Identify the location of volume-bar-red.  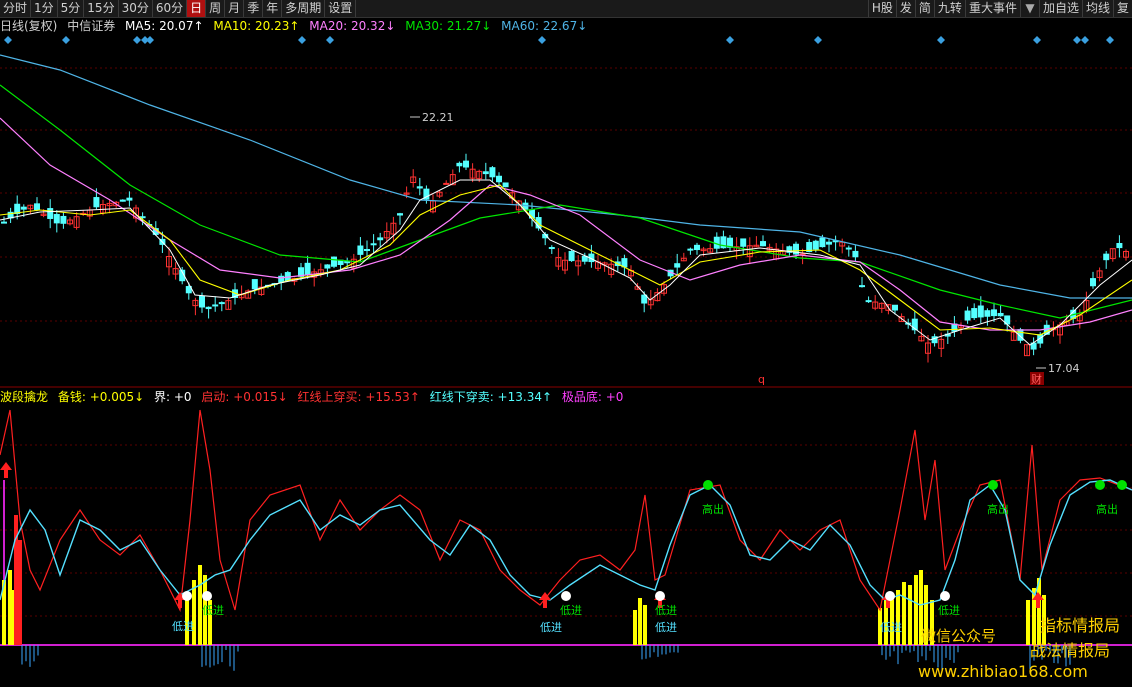
(20, 592).